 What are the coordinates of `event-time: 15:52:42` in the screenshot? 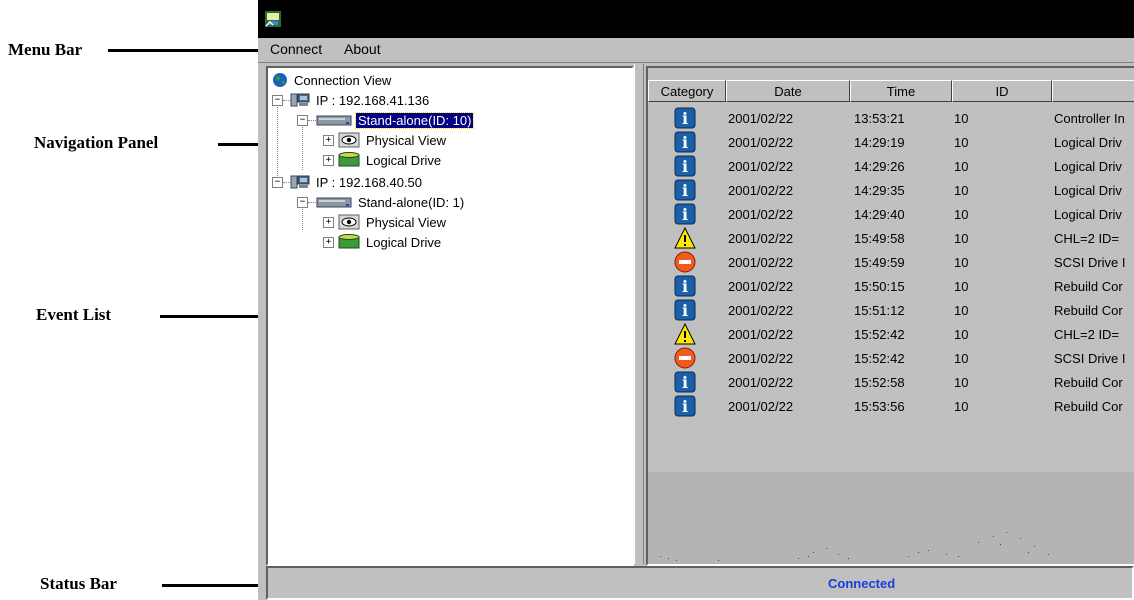 It's located at (879, 358).